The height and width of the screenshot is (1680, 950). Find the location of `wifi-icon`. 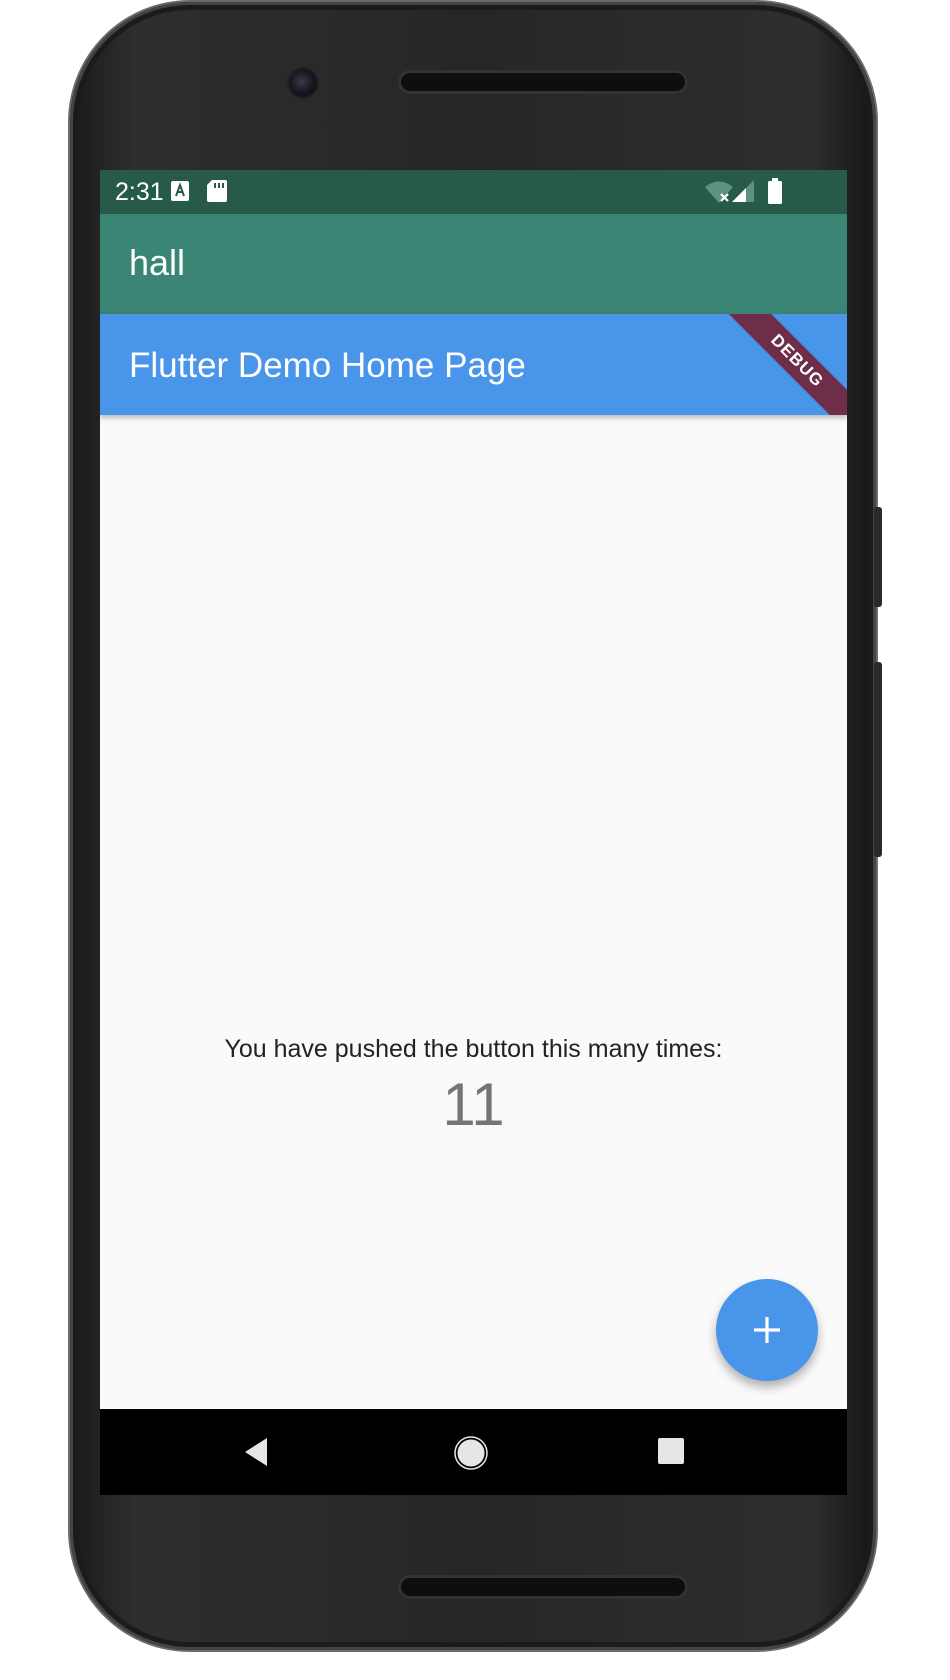

wifi-icon is located at coordinates (719, 194).